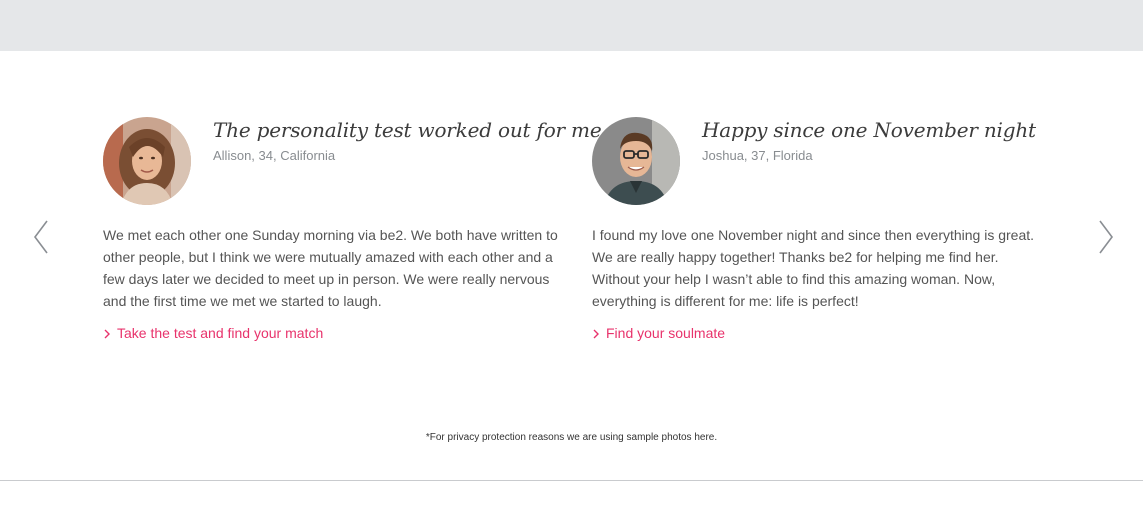  Describe the element at coordinates (274, 155) in the screenshot. I see `testimonial-byline: Allison, 34, California` at that location.